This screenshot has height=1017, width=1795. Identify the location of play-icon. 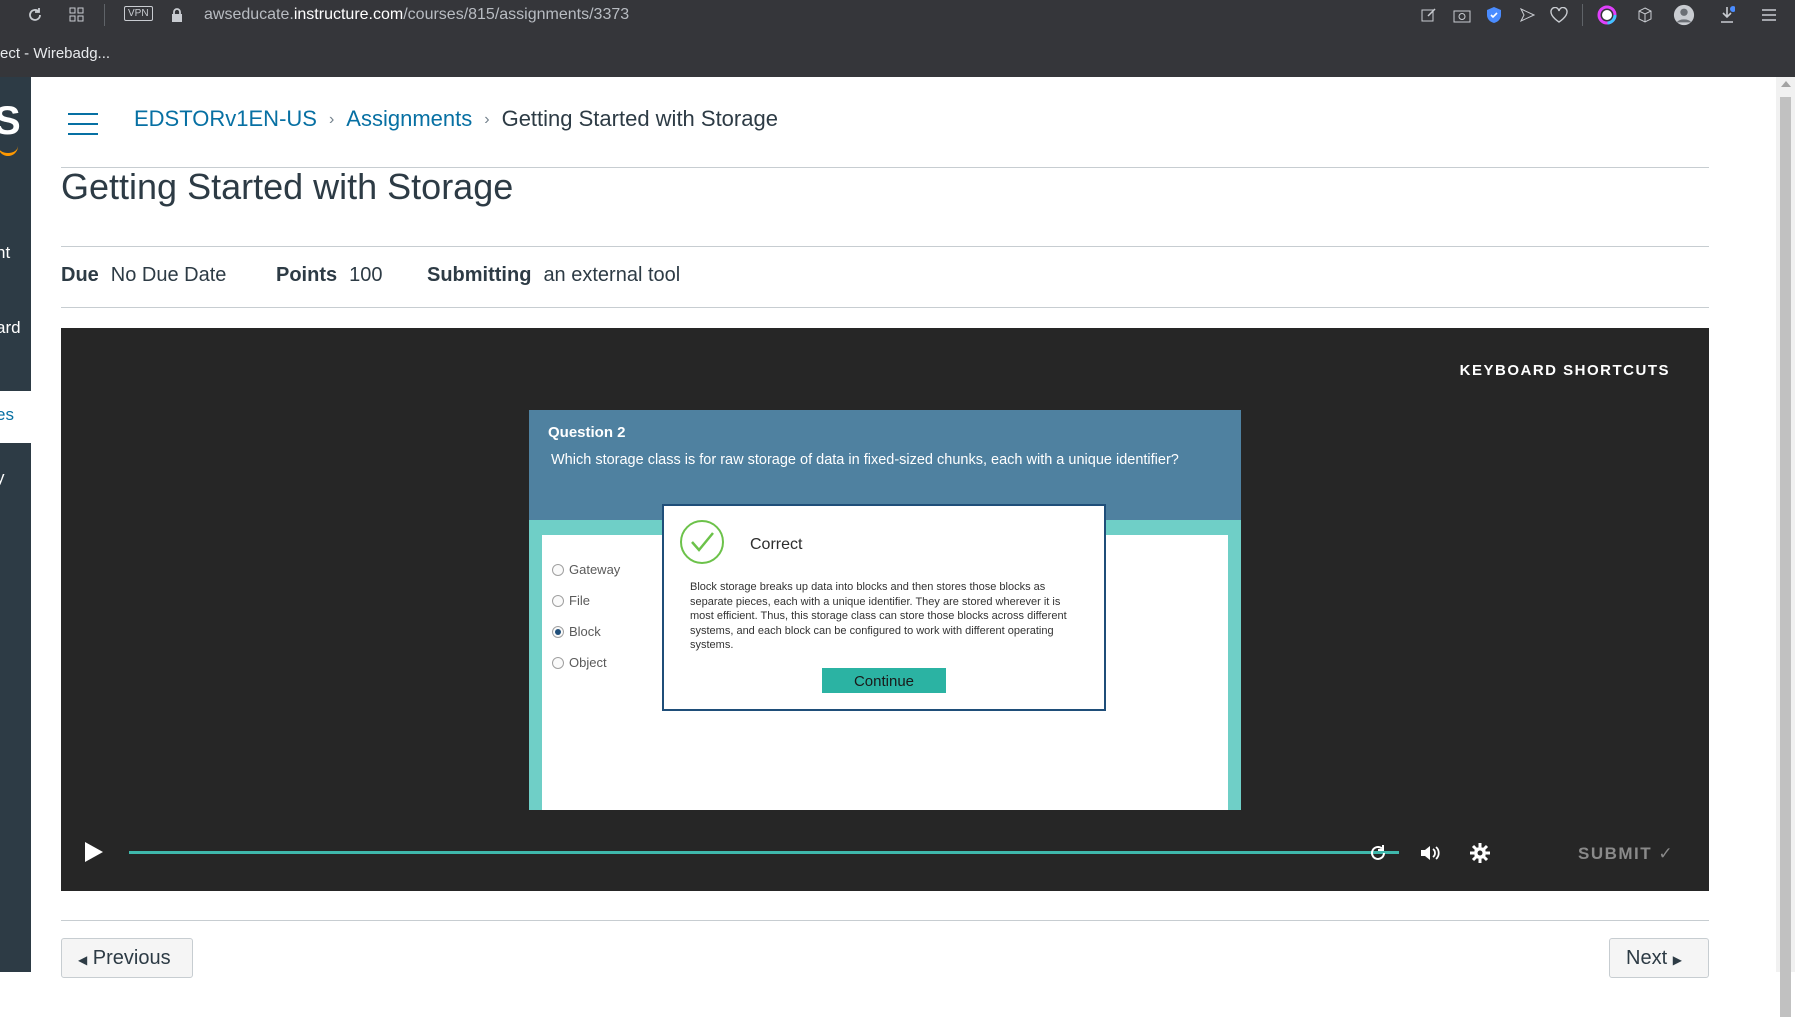
(94, 852).